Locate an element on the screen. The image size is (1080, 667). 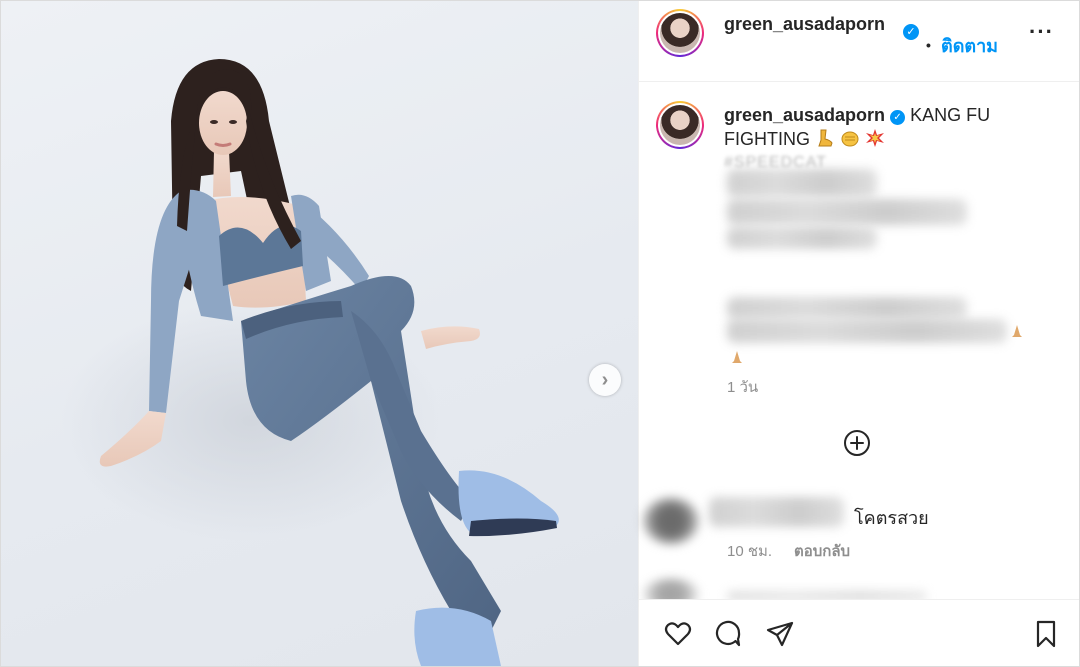
caption-avatar-image is located at coordinates (680, 125).